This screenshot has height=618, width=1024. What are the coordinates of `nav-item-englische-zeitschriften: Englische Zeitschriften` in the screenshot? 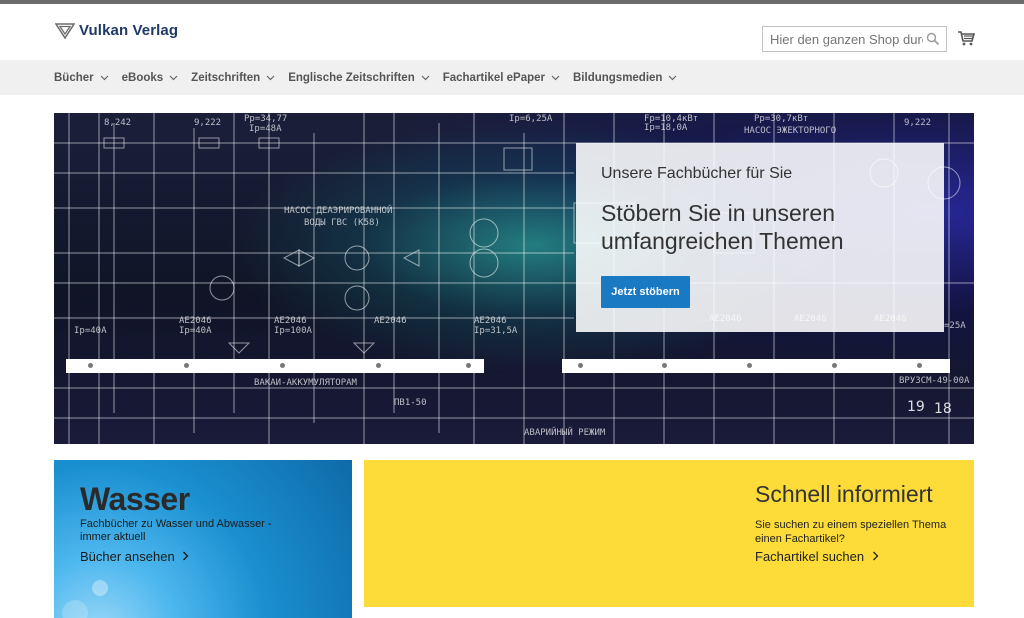 It's located at (359, 78).